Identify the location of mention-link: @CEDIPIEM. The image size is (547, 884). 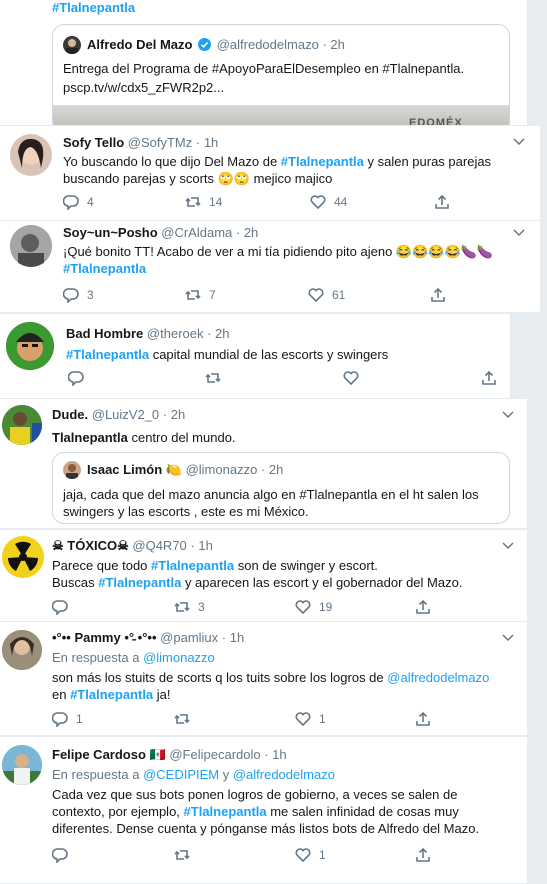
(181, 774).